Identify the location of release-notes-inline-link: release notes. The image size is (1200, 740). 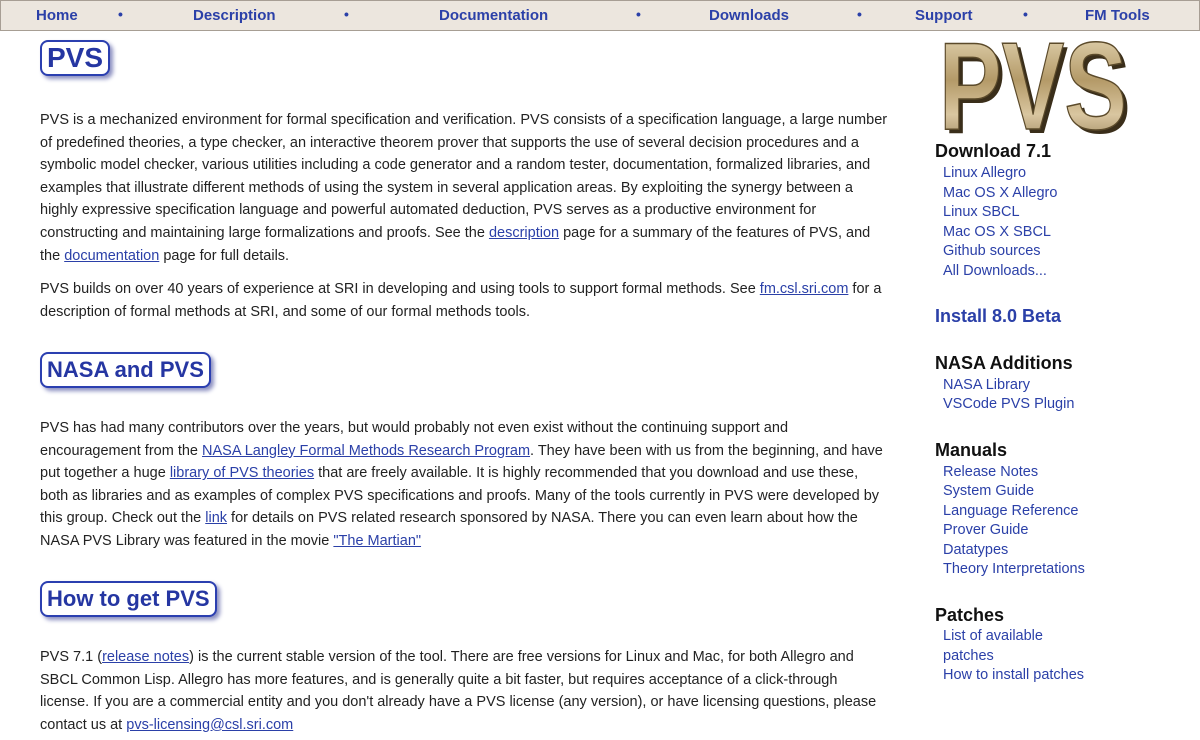
(145, 657).